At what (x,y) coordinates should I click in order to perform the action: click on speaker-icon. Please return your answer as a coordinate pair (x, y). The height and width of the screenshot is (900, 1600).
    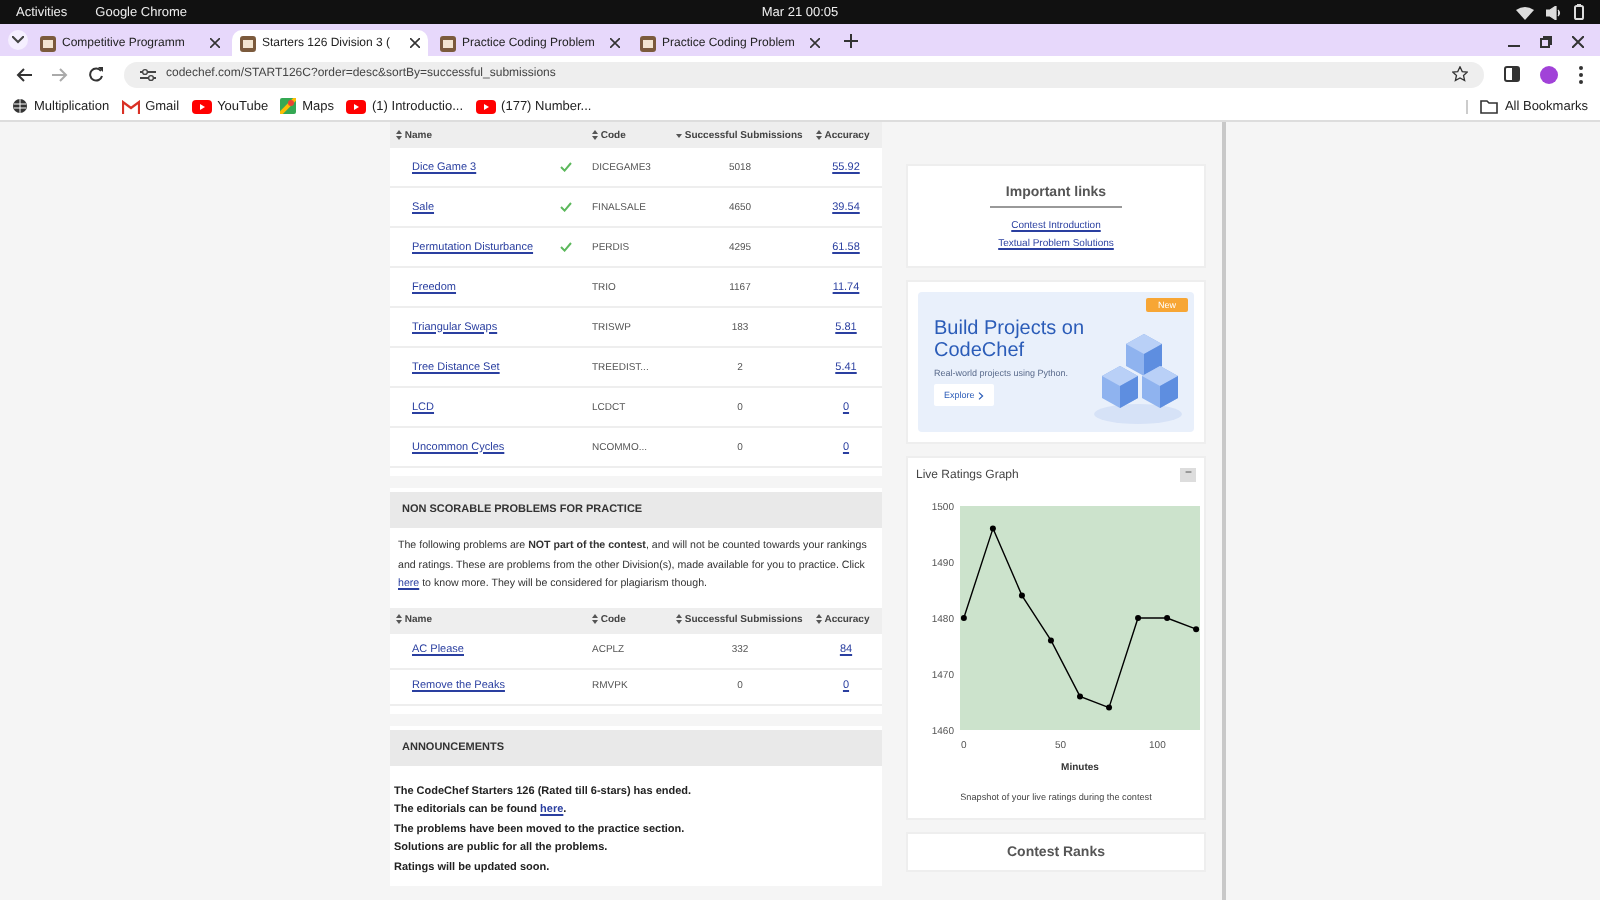
    Looking at the image, I should click on (1554, 12).